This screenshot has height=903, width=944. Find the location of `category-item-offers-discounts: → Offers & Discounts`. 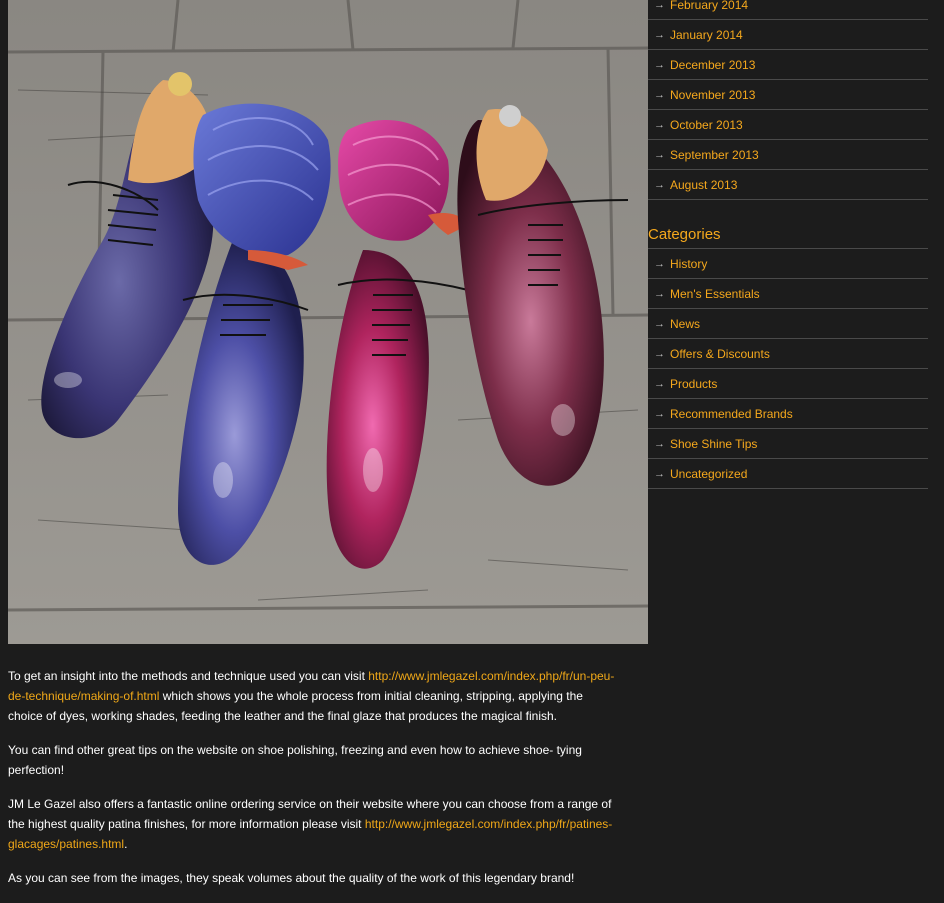

category-item-offers-discounts: → Offers & Discounts is located at coordinates (788, 354).